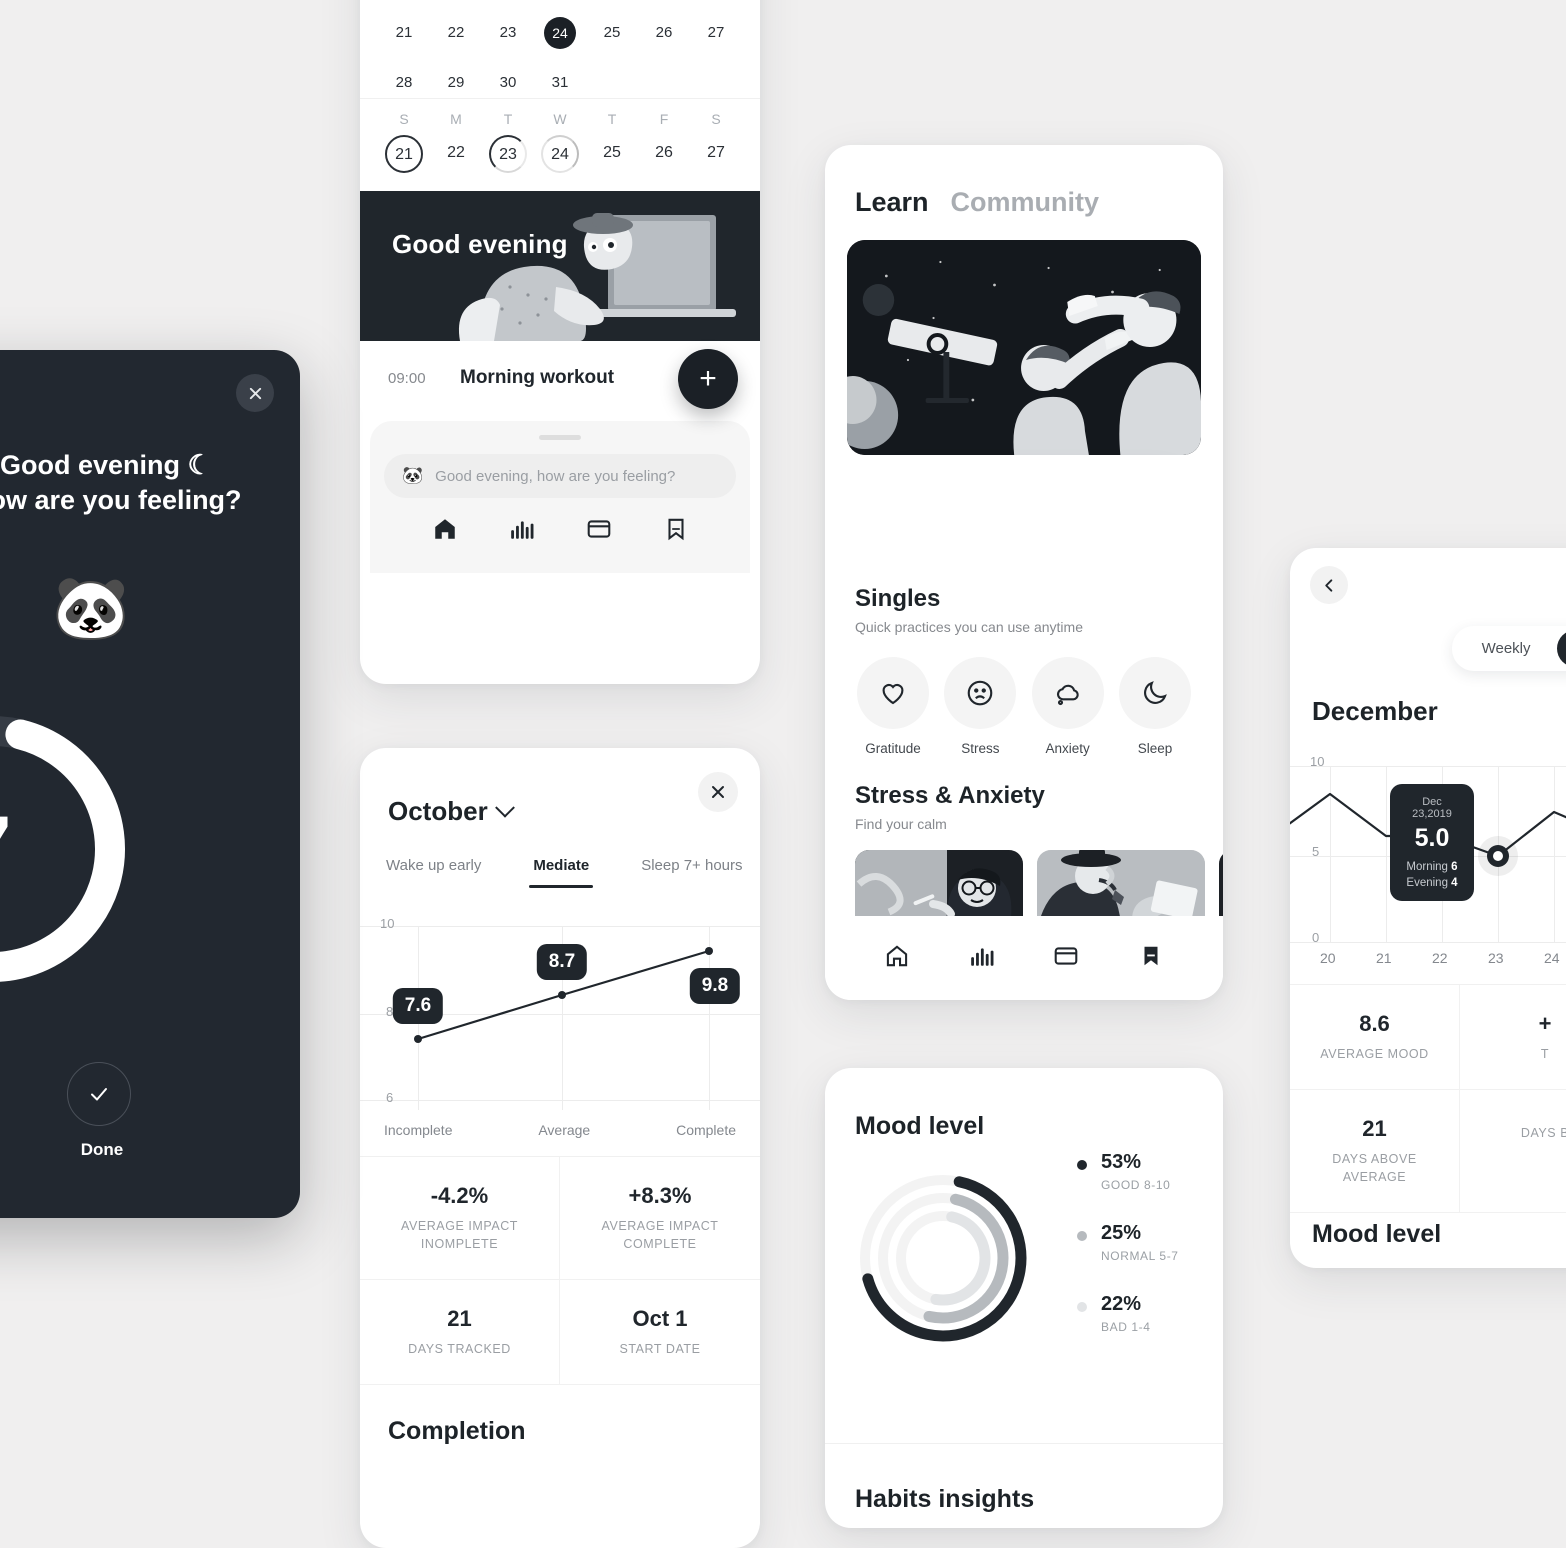  I want to click on heart-icon, so click(893, 693).